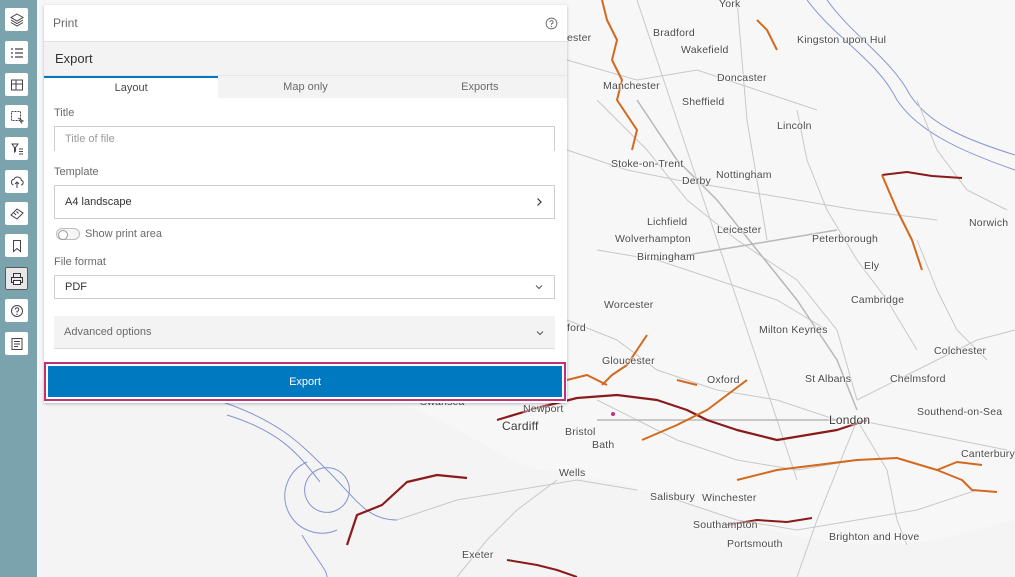 The image size is (1015, 577). I want to click on place-label: Bradford, so click(674, 33).